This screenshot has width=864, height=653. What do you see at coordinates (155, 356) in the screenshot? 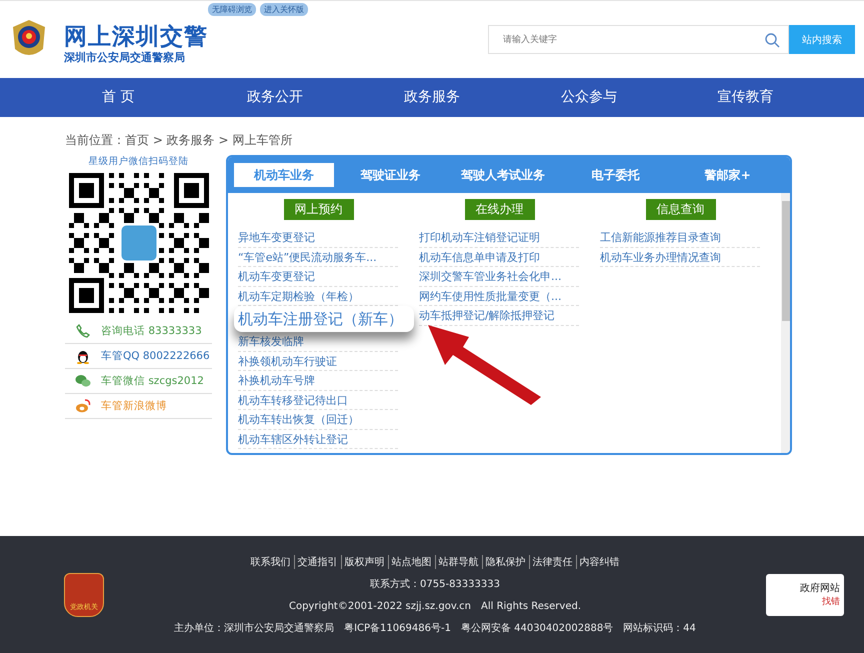
I see `contact-text: 车管QQ 8002222666` at bounding box center [155, 356].